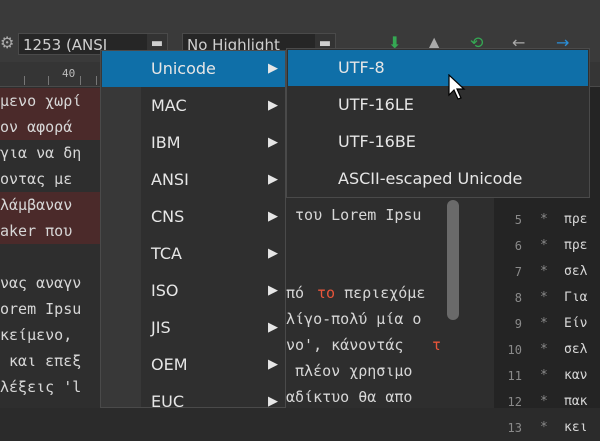 The image size is (600, 441). What do you see at coordinates (349, 371) in the screenshot?
I see `editor-line-fragment: πλέον χρησιμο` at bounding box center [349, 371].